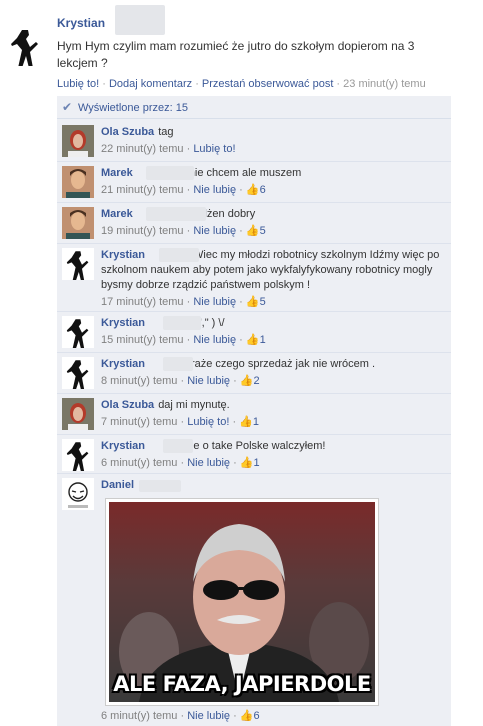  I want to click on check-icon: ✔, so click(67, 107).